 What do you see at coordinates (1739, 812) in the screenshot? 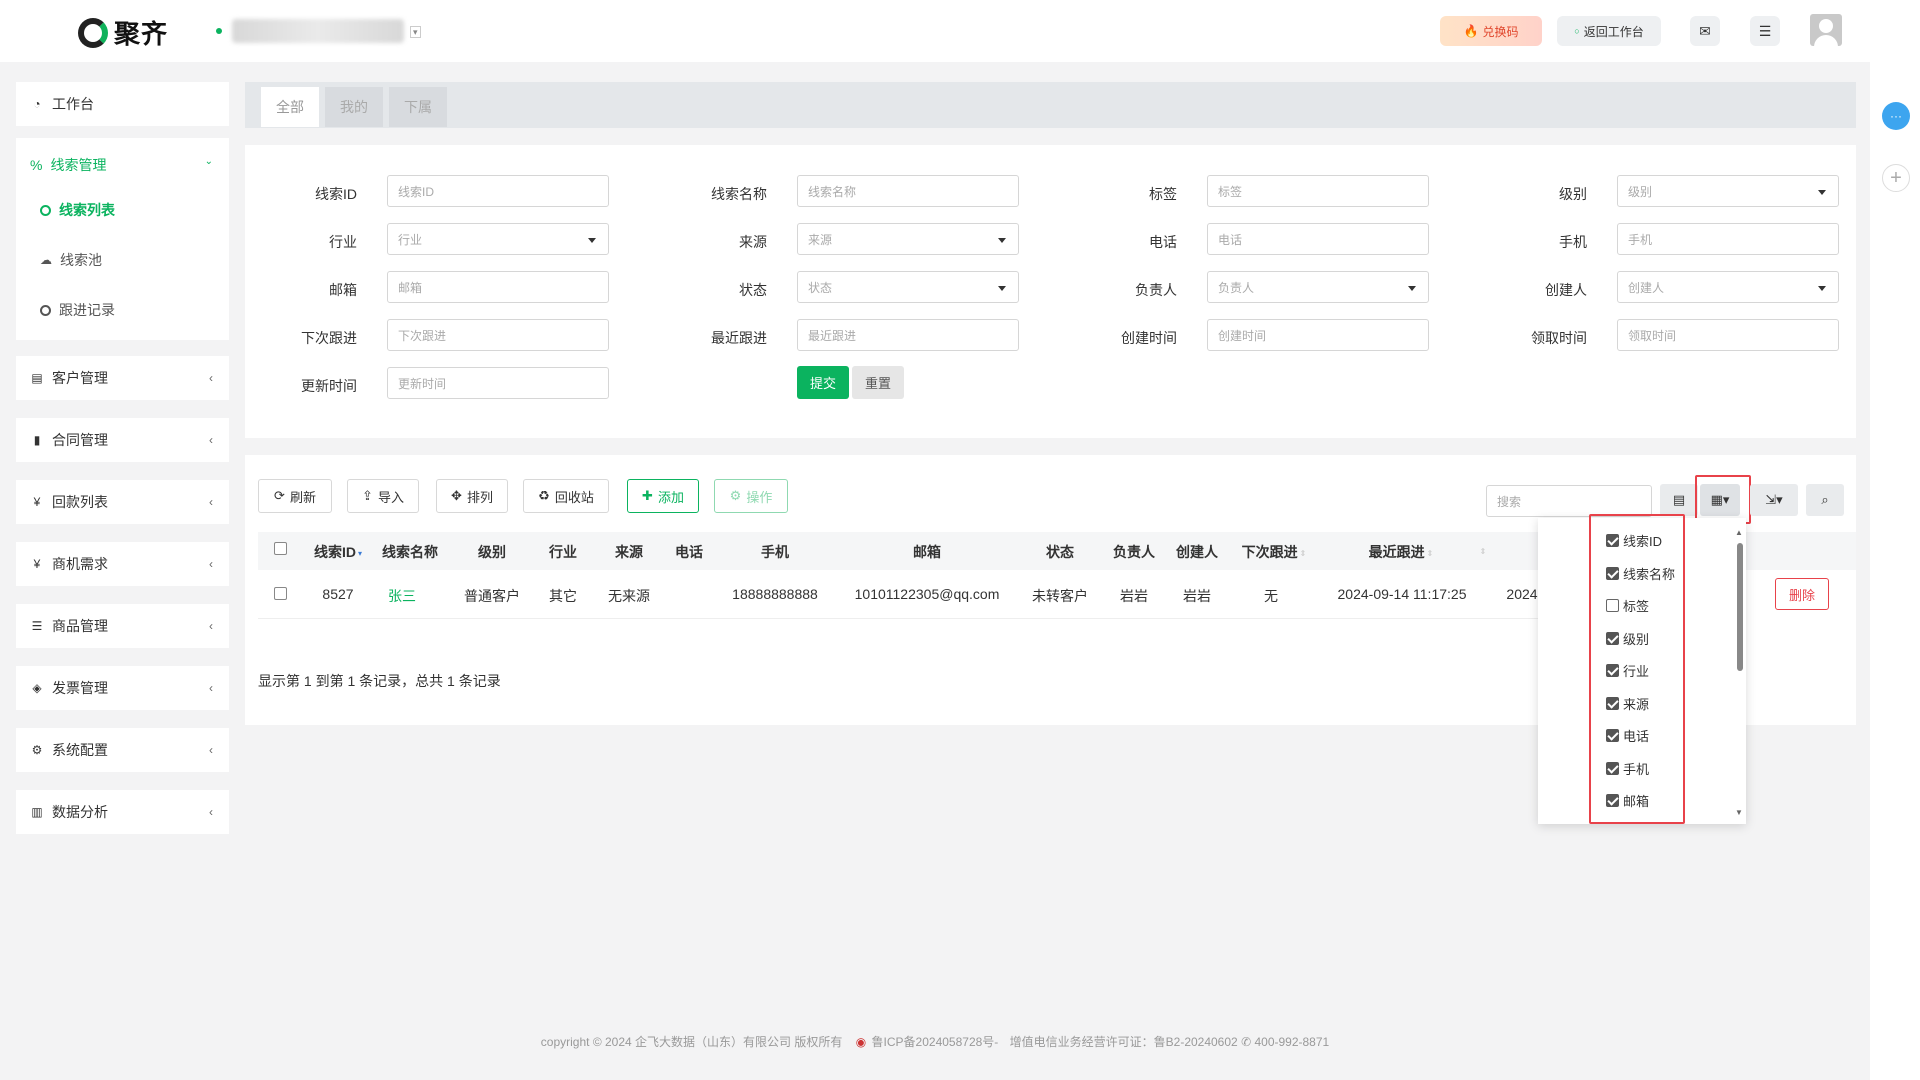
I see `scroll-down-icon: ▼` at bounding box center [1739, 812].